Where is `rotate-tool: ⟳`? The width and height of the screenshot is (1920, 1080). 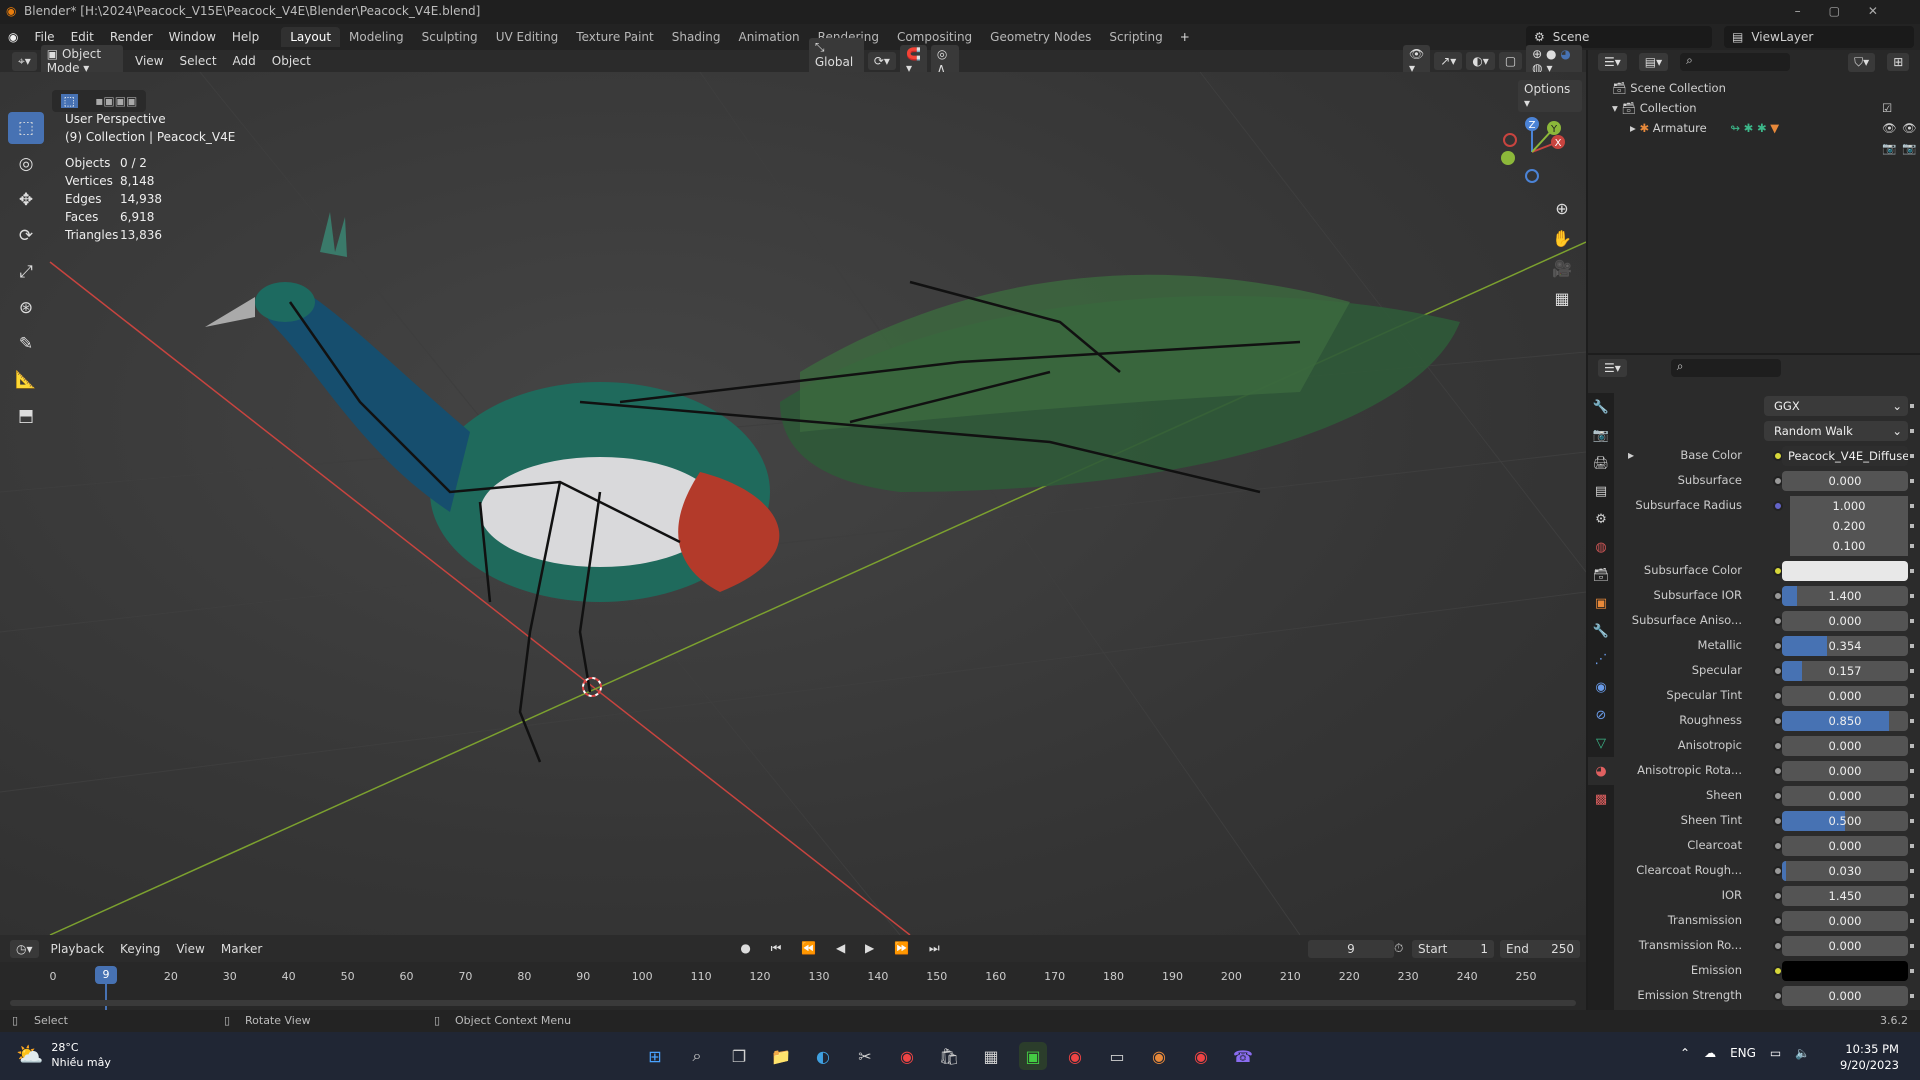 rotate-tool: ⟳ is located at coordinates (26, 236).